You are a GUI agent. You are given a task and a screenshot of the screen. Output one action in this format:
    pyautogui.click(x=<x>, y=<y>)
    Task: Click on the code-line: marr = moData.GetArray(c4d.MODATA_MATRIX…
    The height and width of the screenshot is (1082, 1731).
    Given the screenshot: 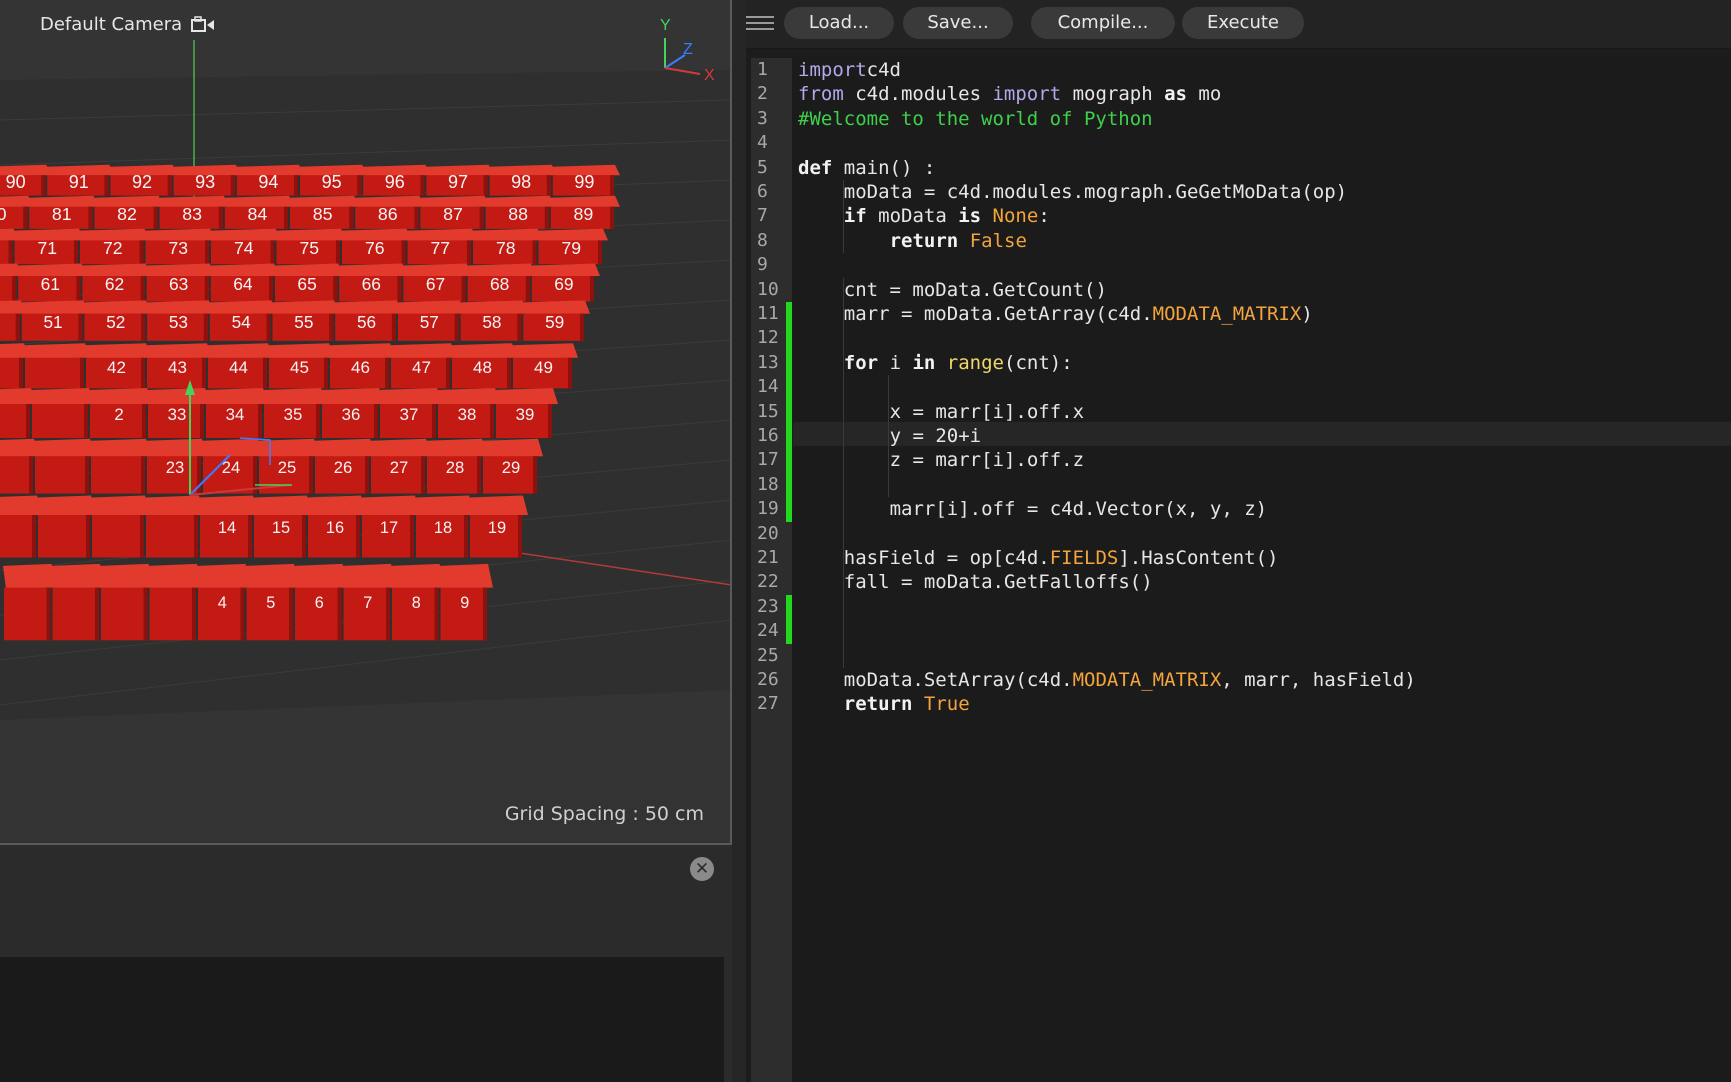 What is the action you would take?
    pyautogui.click(x=1055, y=314)
    